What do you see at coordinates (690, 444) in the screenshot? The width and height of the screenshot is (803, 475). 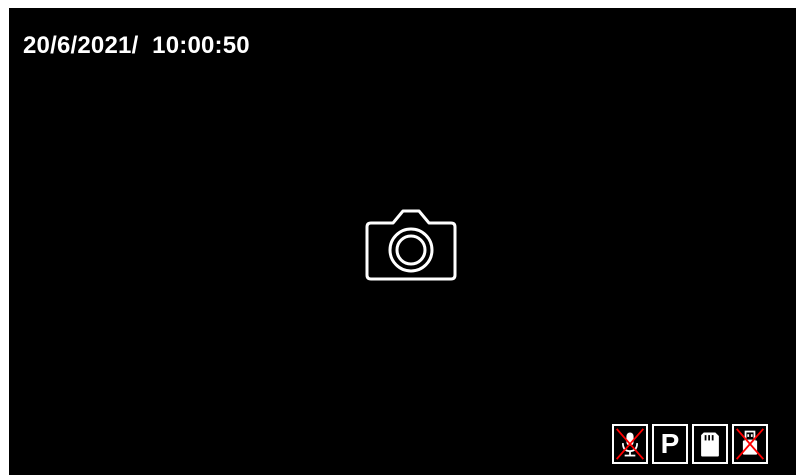 I see `status-icon-bar: P` at bounding box center [690, 444].